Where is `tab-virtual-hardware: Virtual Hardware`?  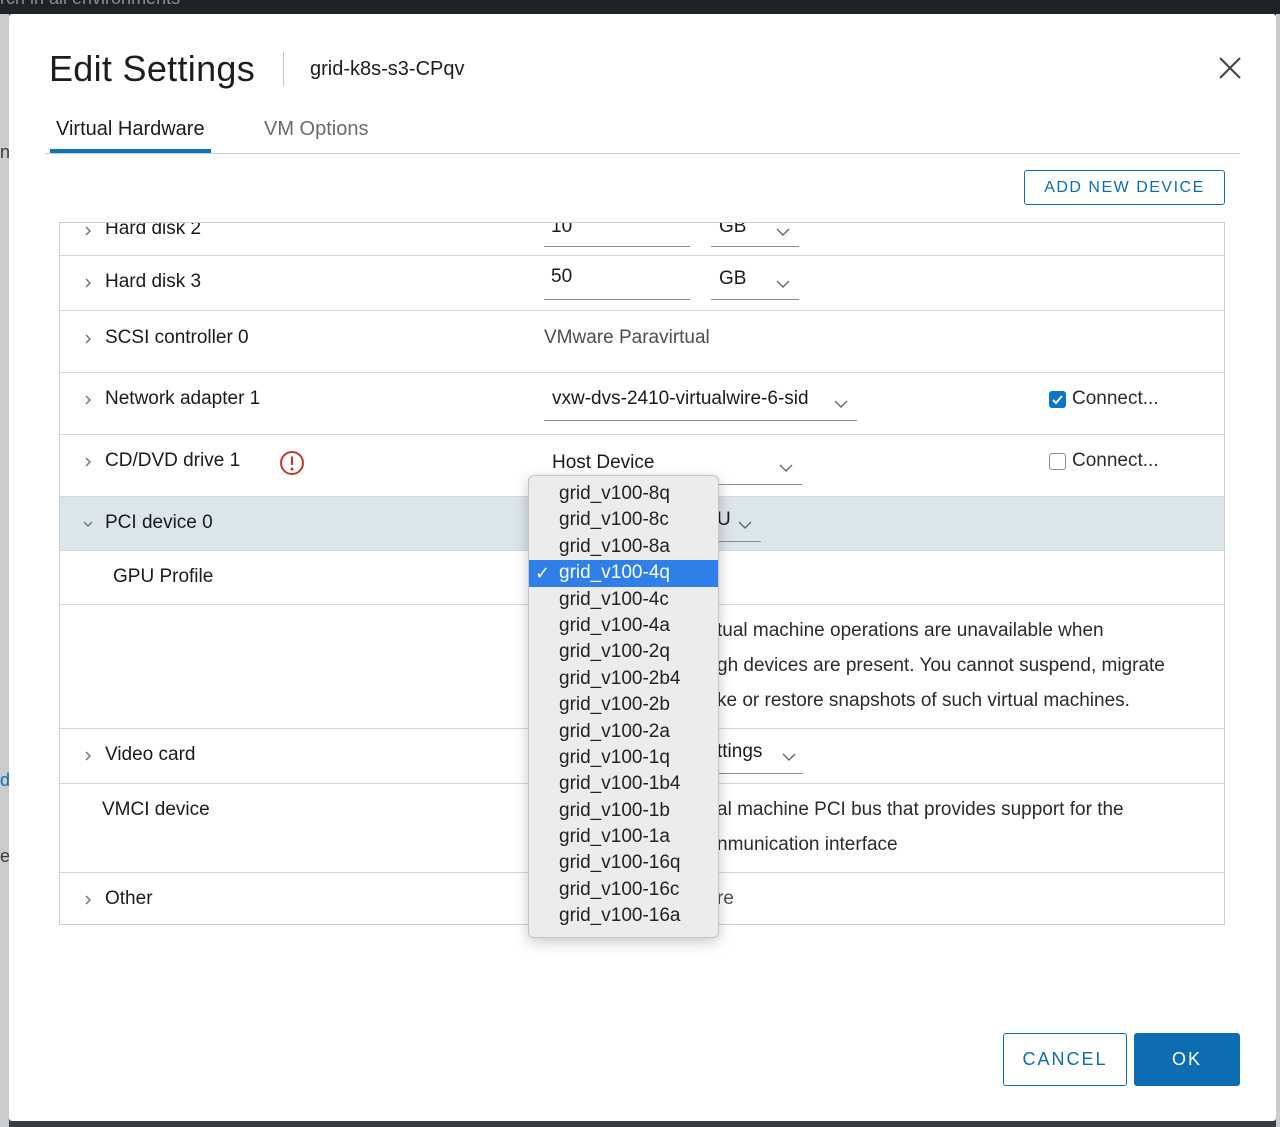
tab-virtual-hardware: Virtual Hardware is located at coordinates (130, 135).